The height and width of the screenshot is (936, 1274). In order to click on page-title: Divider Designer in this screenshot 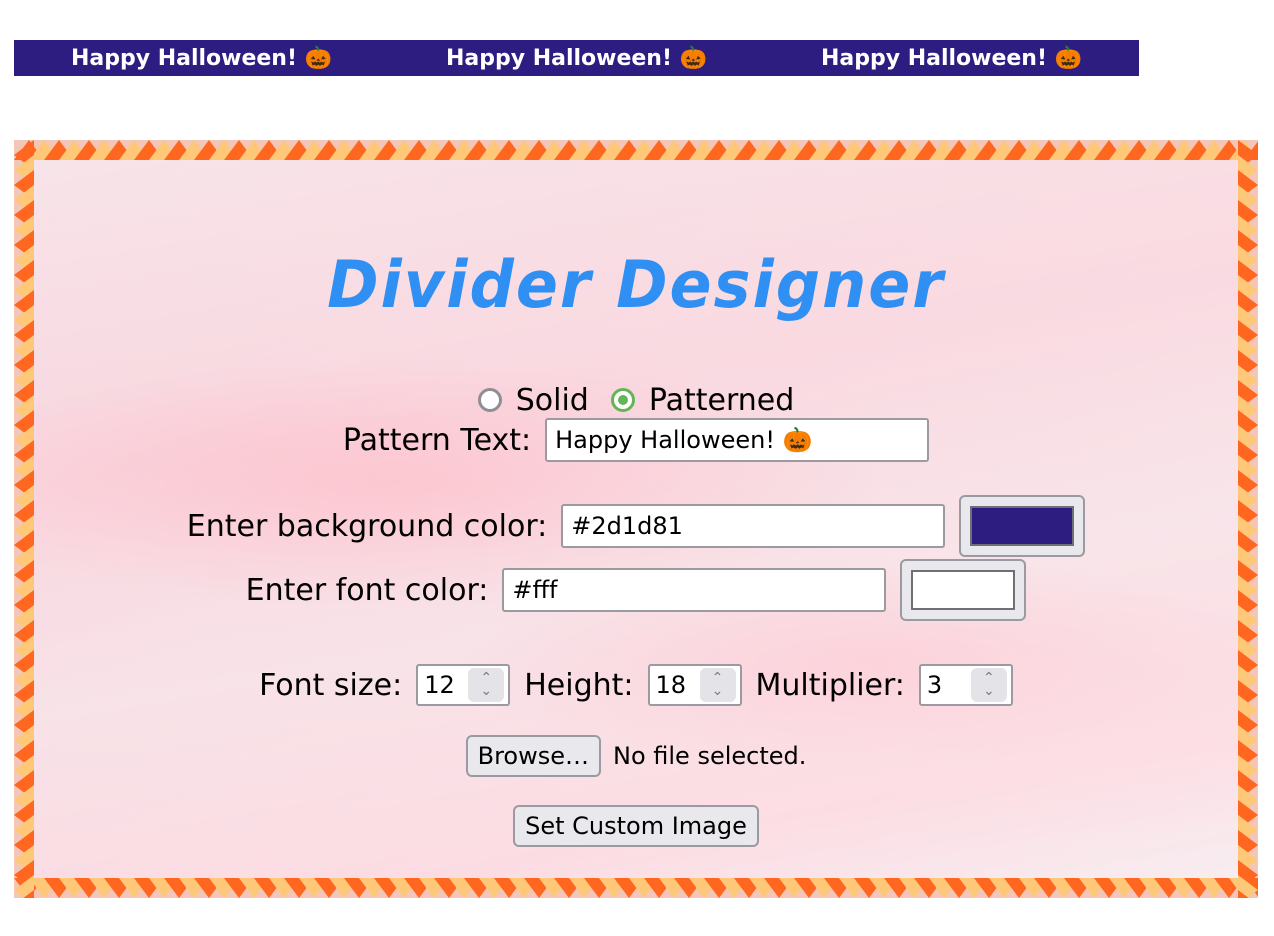, I will do `click(636, 284)`.